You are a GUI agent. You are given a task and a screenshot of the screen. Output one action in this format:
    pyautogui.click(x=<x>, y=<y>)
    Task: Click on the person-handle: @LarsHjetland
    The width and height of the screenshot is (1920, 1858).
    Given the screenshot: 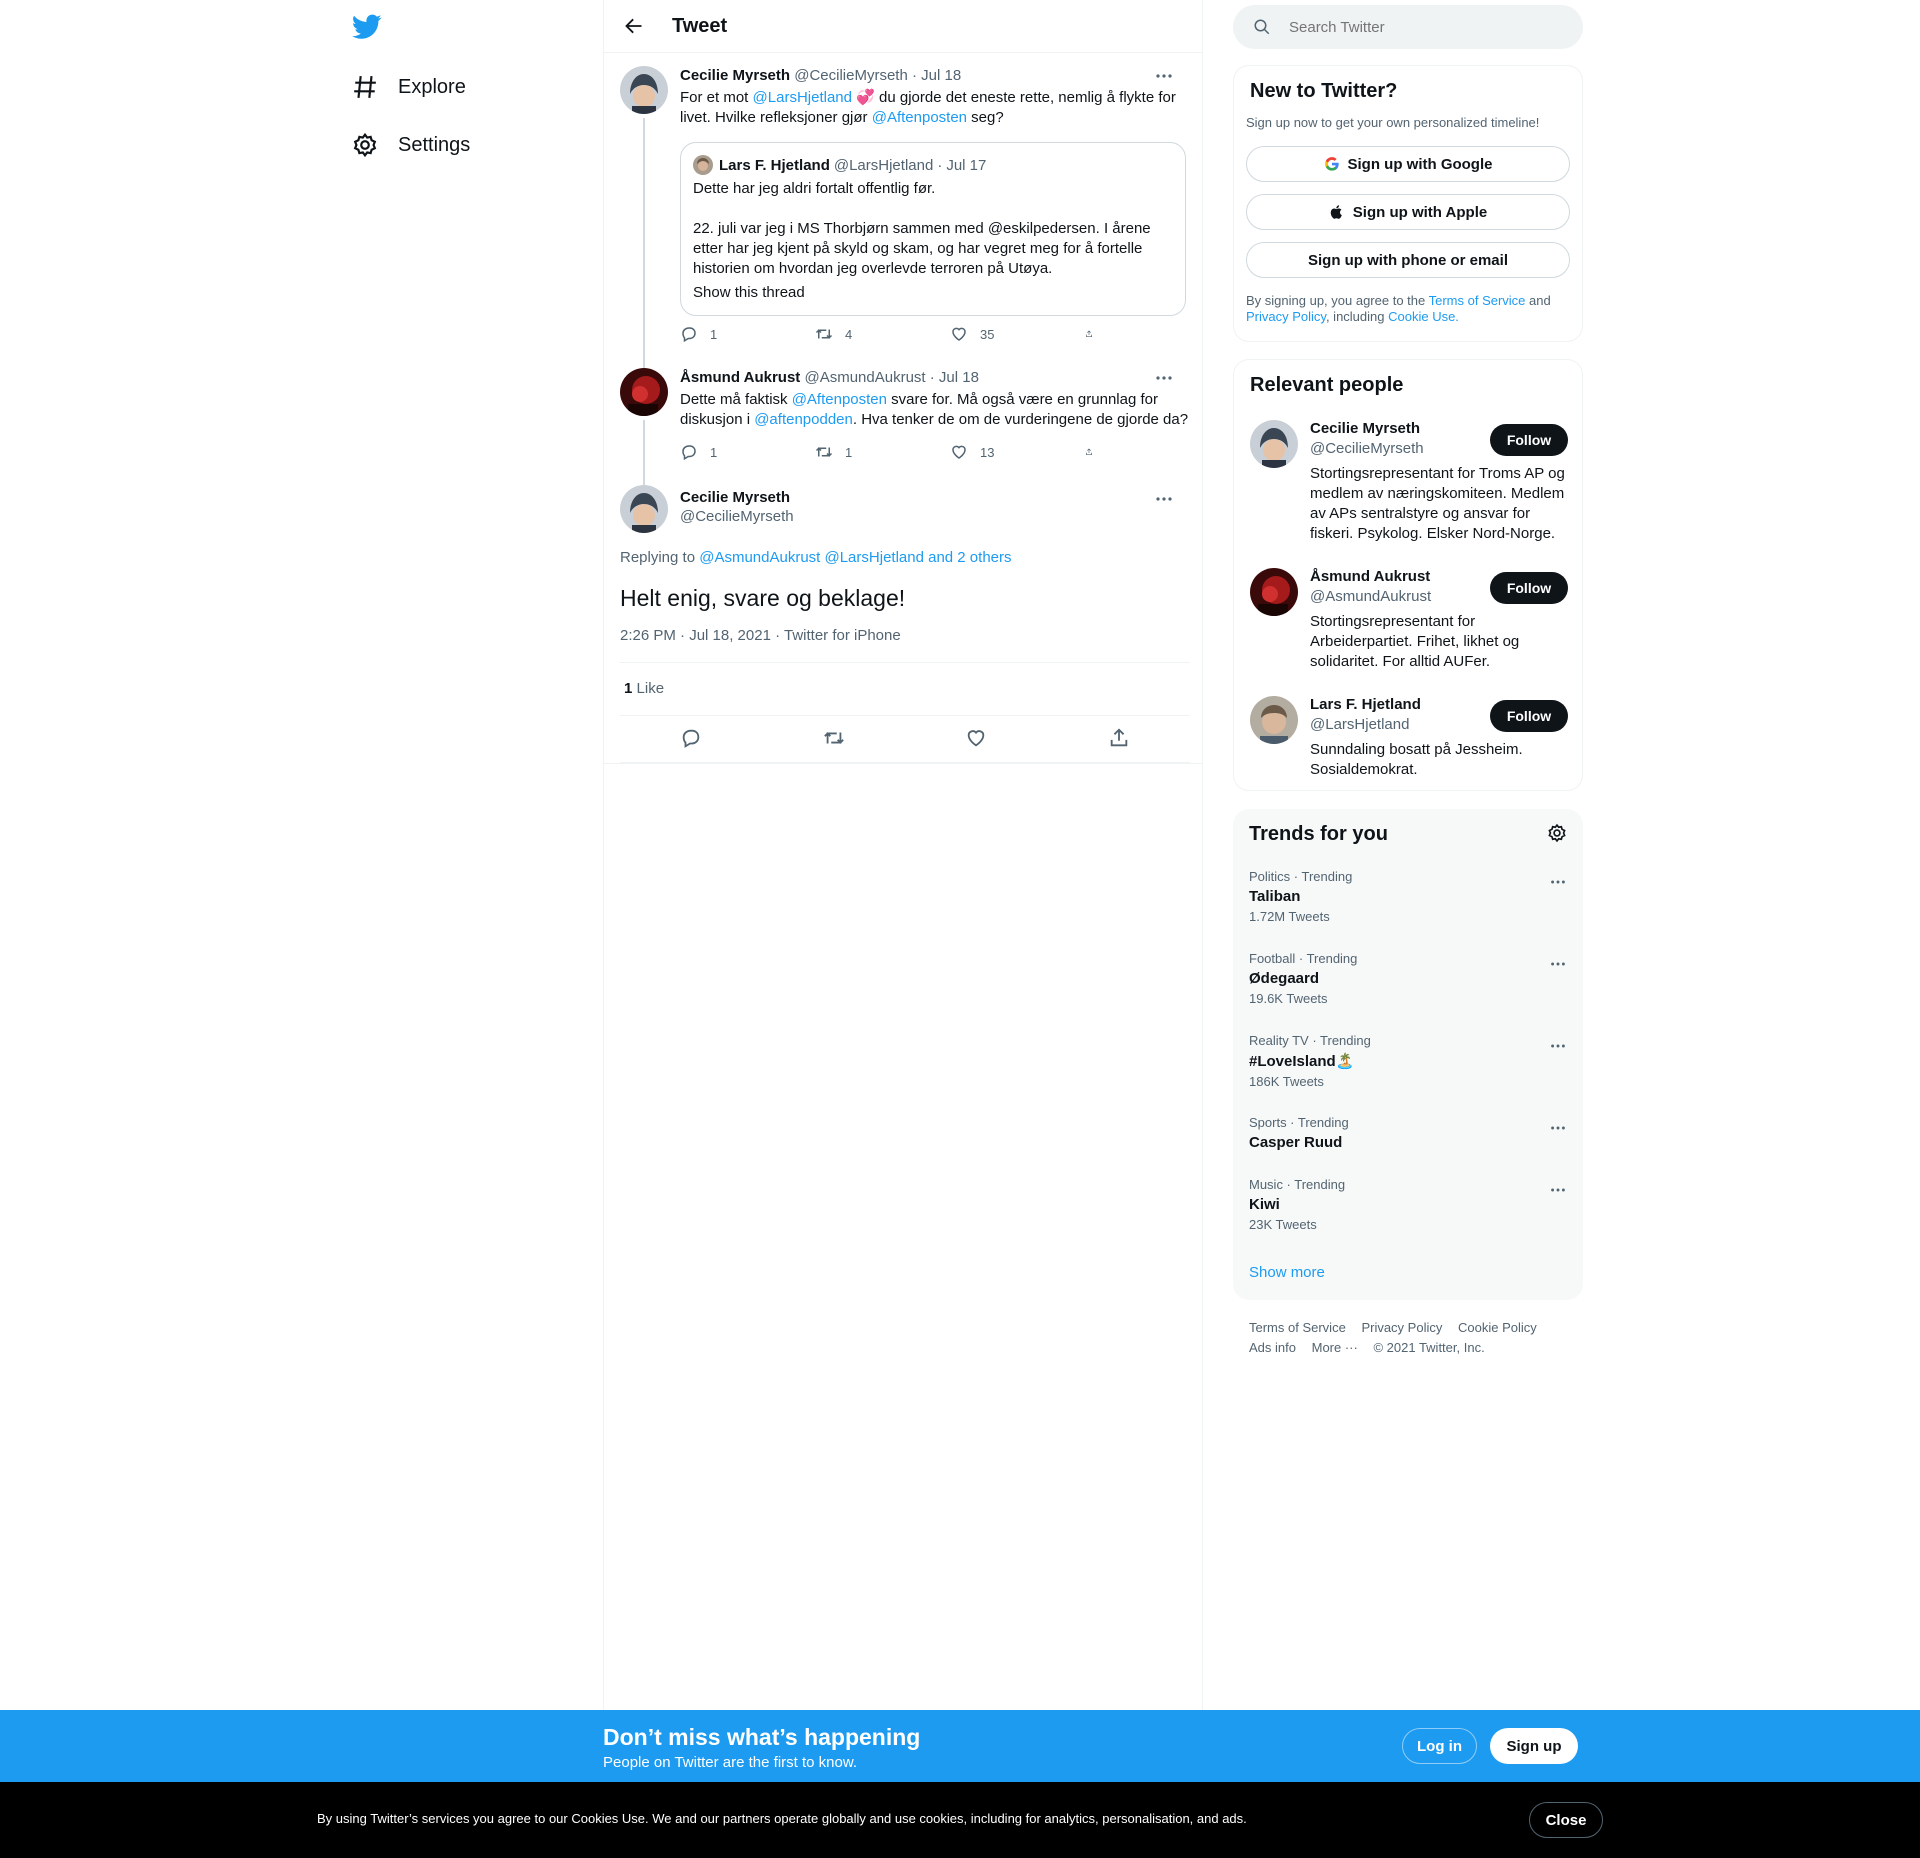 What is the action you would take?
    pyautogui.click(x=1359, y=724)
    